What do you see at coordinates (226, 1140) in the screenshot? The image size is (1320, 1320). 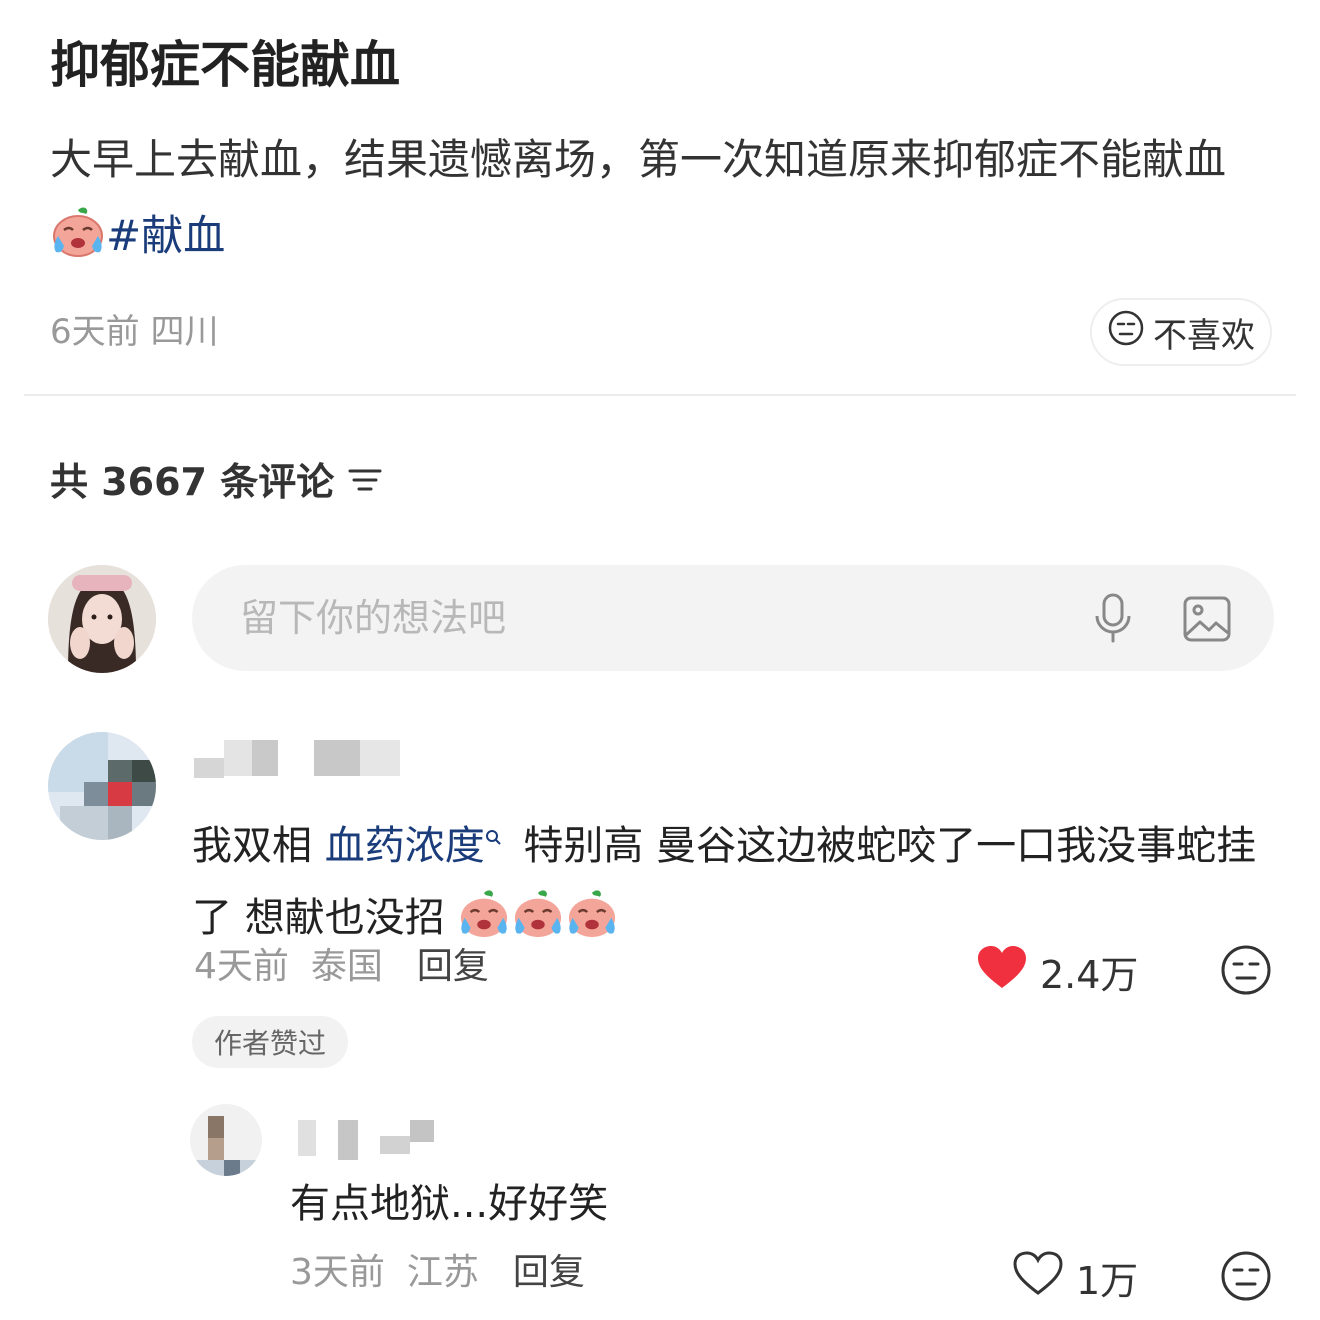 I see `reply-avatar` at bounding box center [226, 1140].